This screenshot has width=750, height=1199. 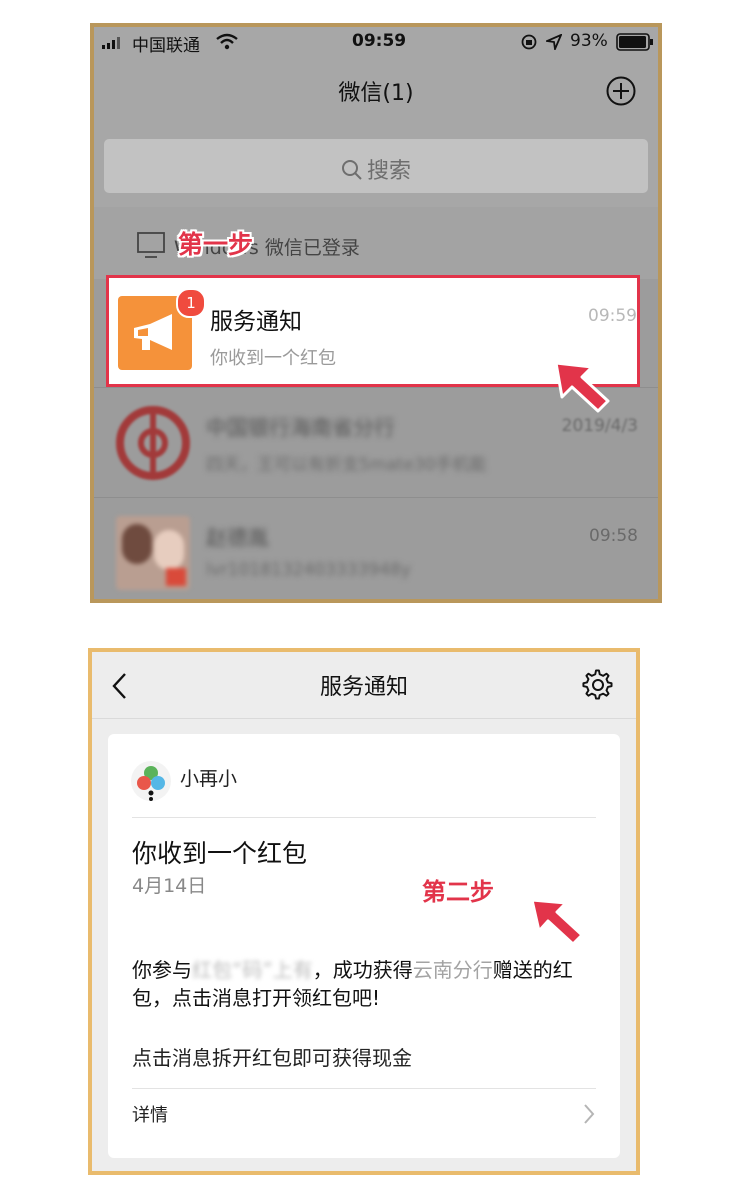 I want to click on bank-logo-icon, so click(x=153, y=443).